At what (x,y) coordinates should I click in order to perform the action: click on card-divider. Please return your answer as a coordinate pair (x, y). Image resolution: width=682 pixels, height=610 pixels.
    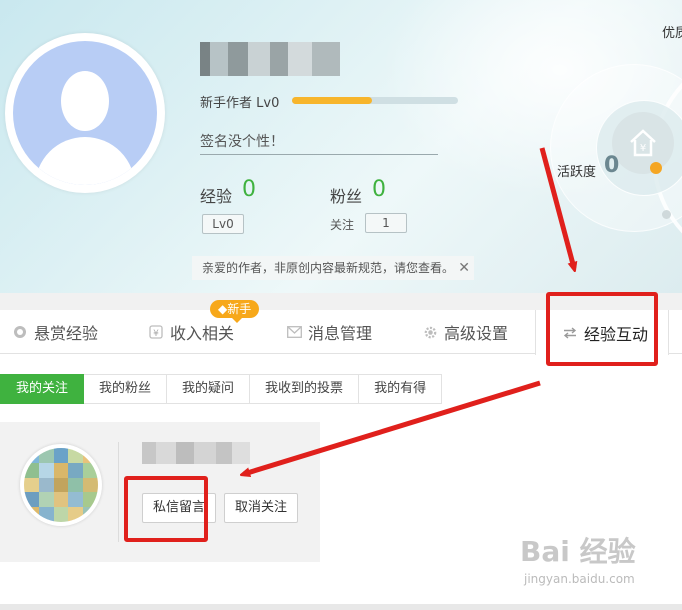
    Looking at the image, I should click on (118, 492).